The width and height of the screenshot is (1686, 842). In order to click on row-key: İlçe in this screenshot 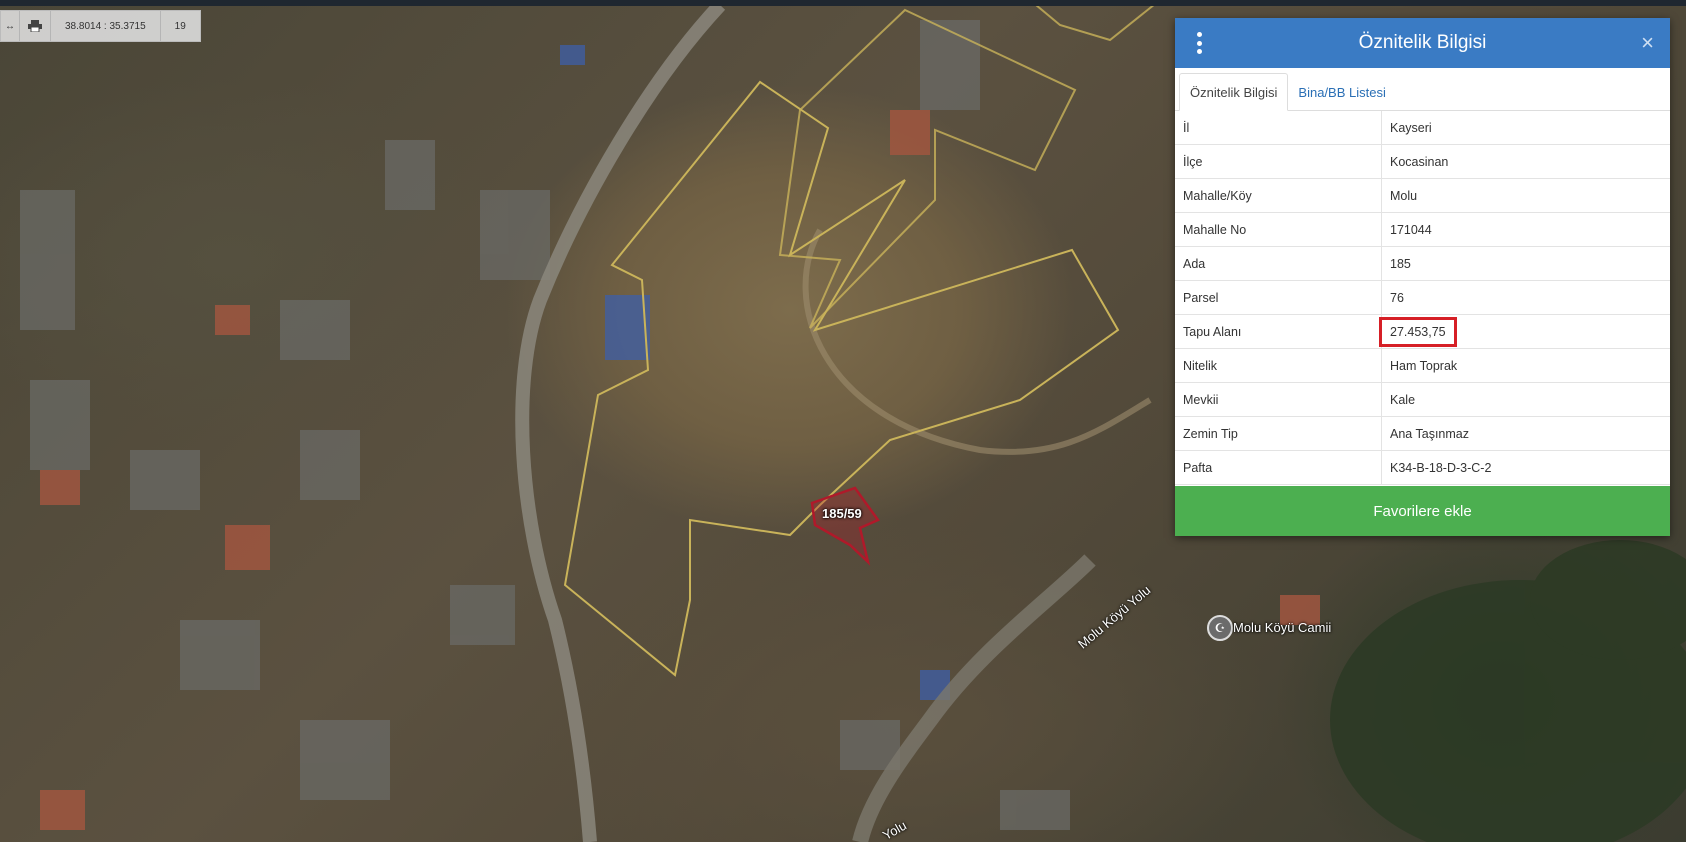, I will do `click(1278, 161)`.